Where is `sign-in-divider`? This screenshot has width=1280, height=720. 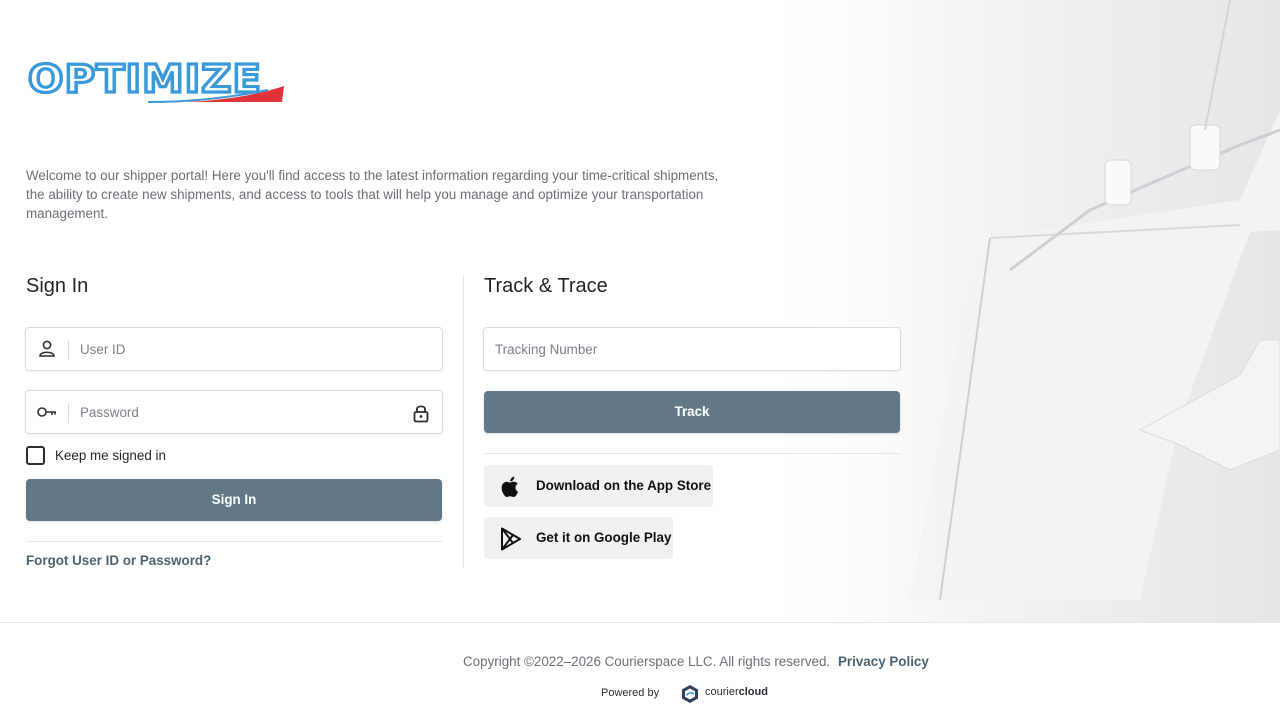
sign-in-divider is located at coordinates (234, 541).